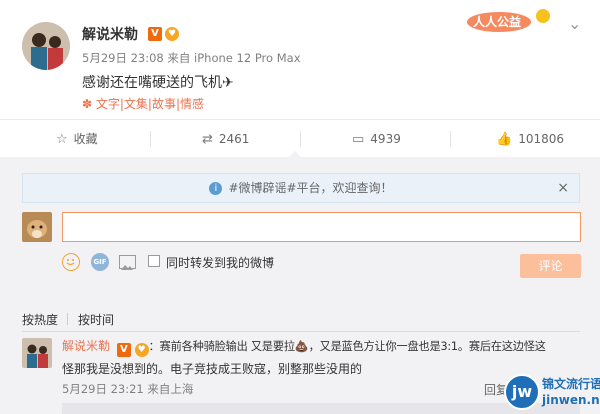 This screenshot has height=414, width=600. I want to click on repost-checkbox, so click(154, 261).